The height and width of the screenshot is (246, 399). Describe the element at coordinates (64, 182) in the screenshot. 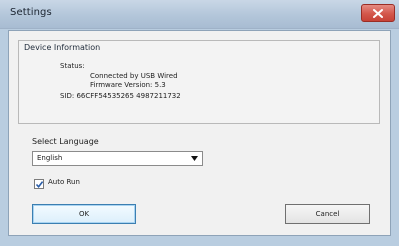

I see `auto-run-label: Auto Run` at that location.